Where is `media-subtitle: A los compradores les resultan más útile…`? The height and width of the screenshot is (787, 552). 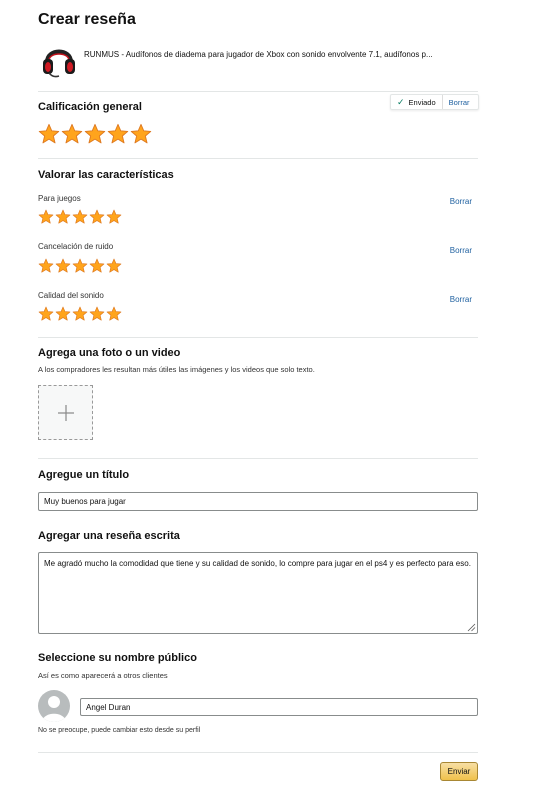
media-subtitle: A los compradores les resultan más útile… is located at coordinates (176, 369).